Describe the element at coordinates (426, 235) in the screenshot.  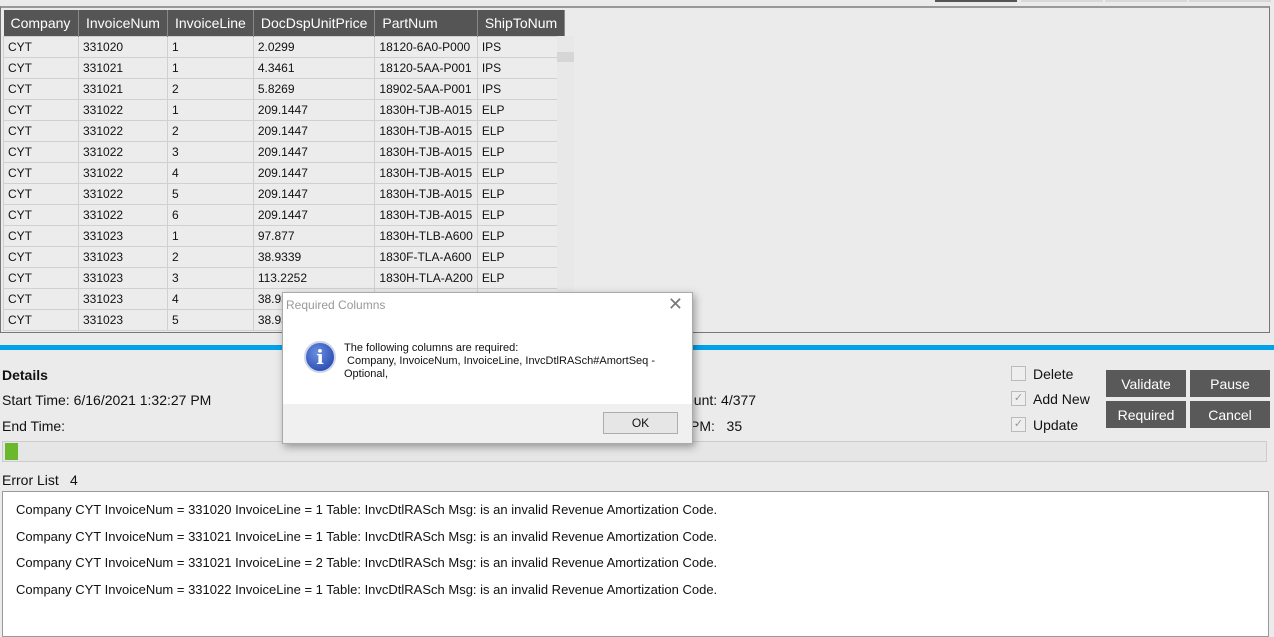
I see `table-cell: 1830H-TLB-A600` at that location.